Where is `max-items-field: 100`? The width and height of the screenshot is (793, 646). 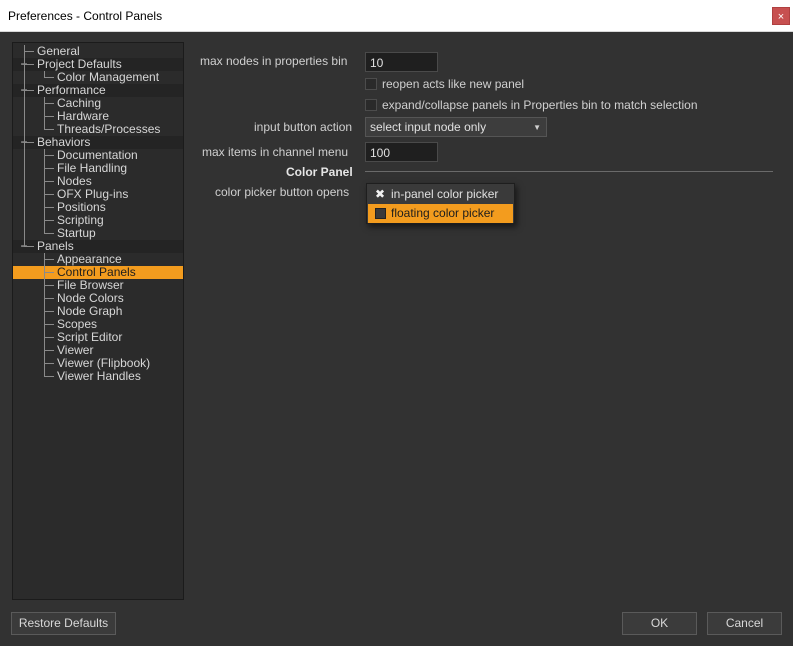 max-items-field: 100 is located at coordinates (401, 152).